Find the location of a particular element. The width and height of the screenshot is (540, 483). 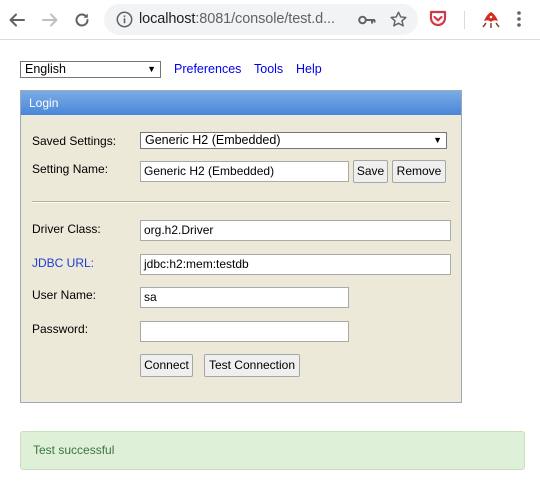

user-name-label: User Name: is located at coordinates (64, 295).